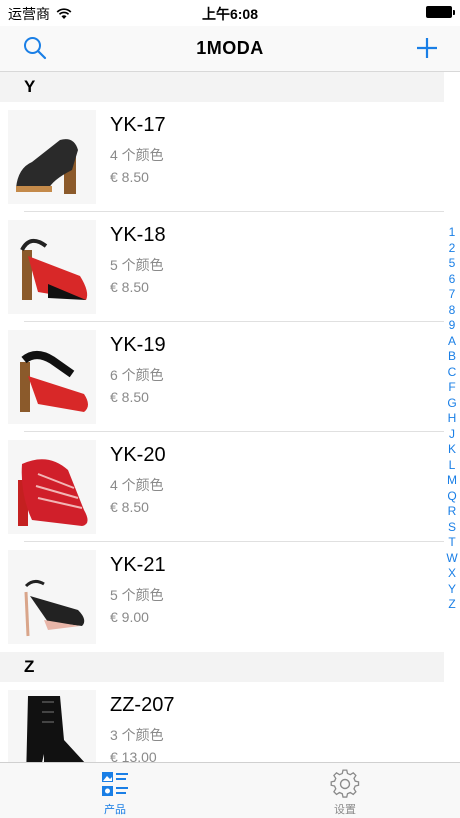  I want to click on product-row: ZZ-207 3 个颜色 € 13.00, so click(222, 722).